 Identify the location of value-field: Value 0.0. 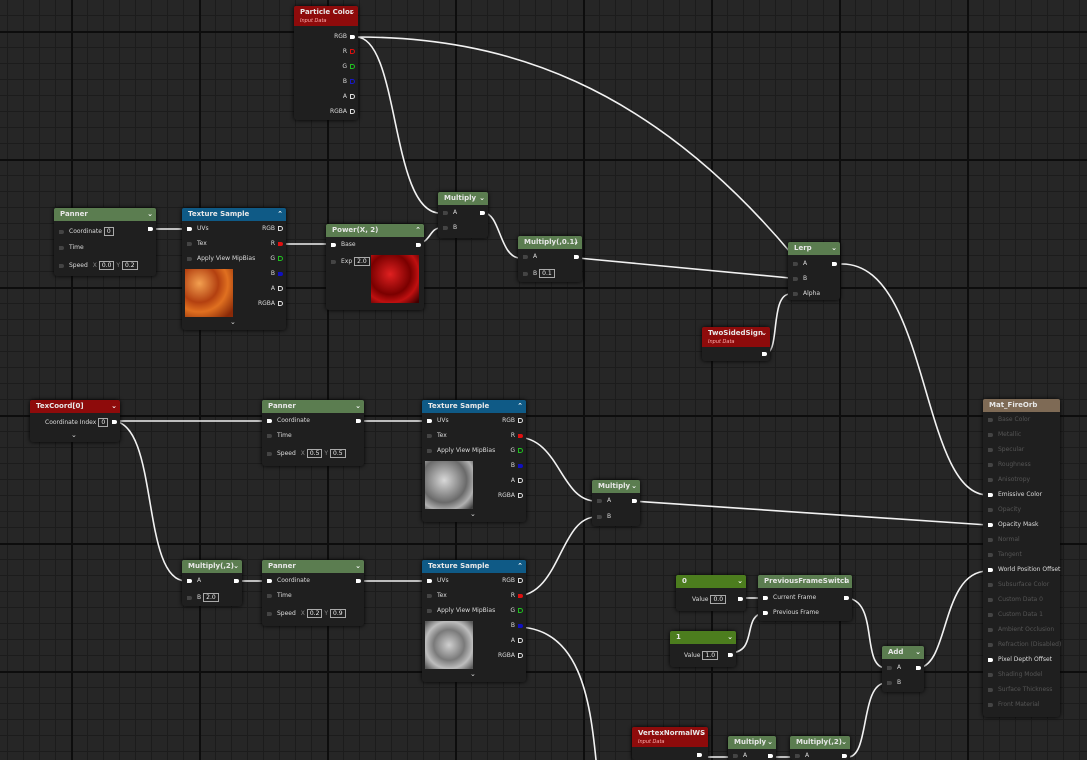
(709, 599).